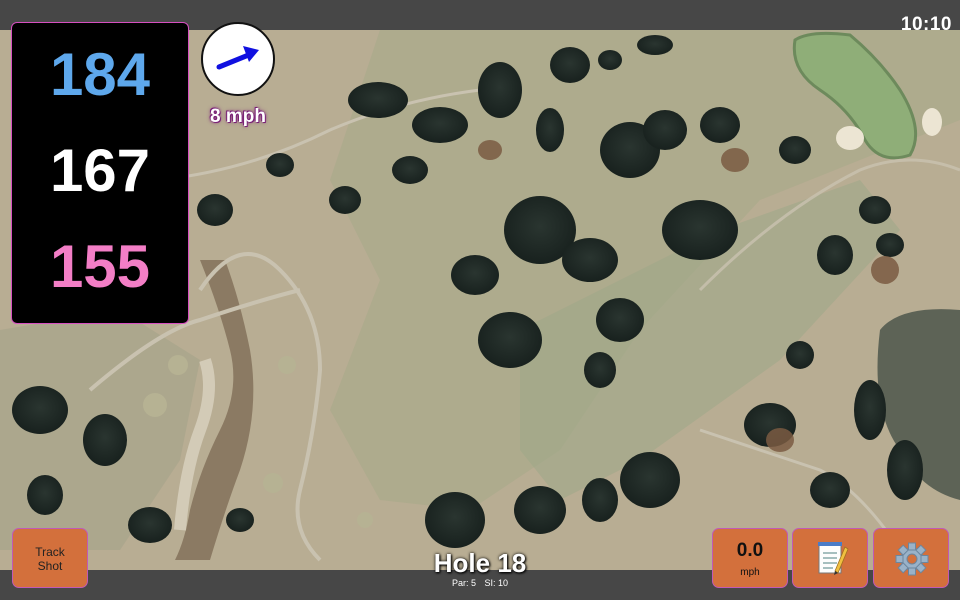 This screenshot has width=960, height=600. I want to click on track-shot-label-line2: Shot, so click(50, 566).